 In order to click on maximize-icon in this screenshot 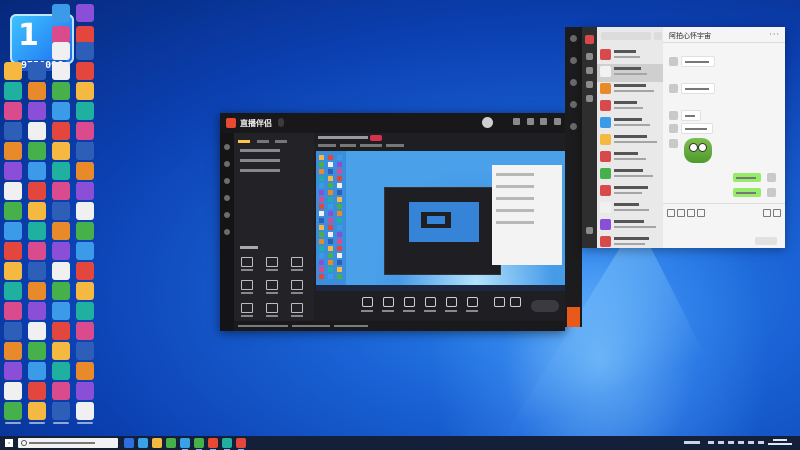, I will do `click(544, 121)`.